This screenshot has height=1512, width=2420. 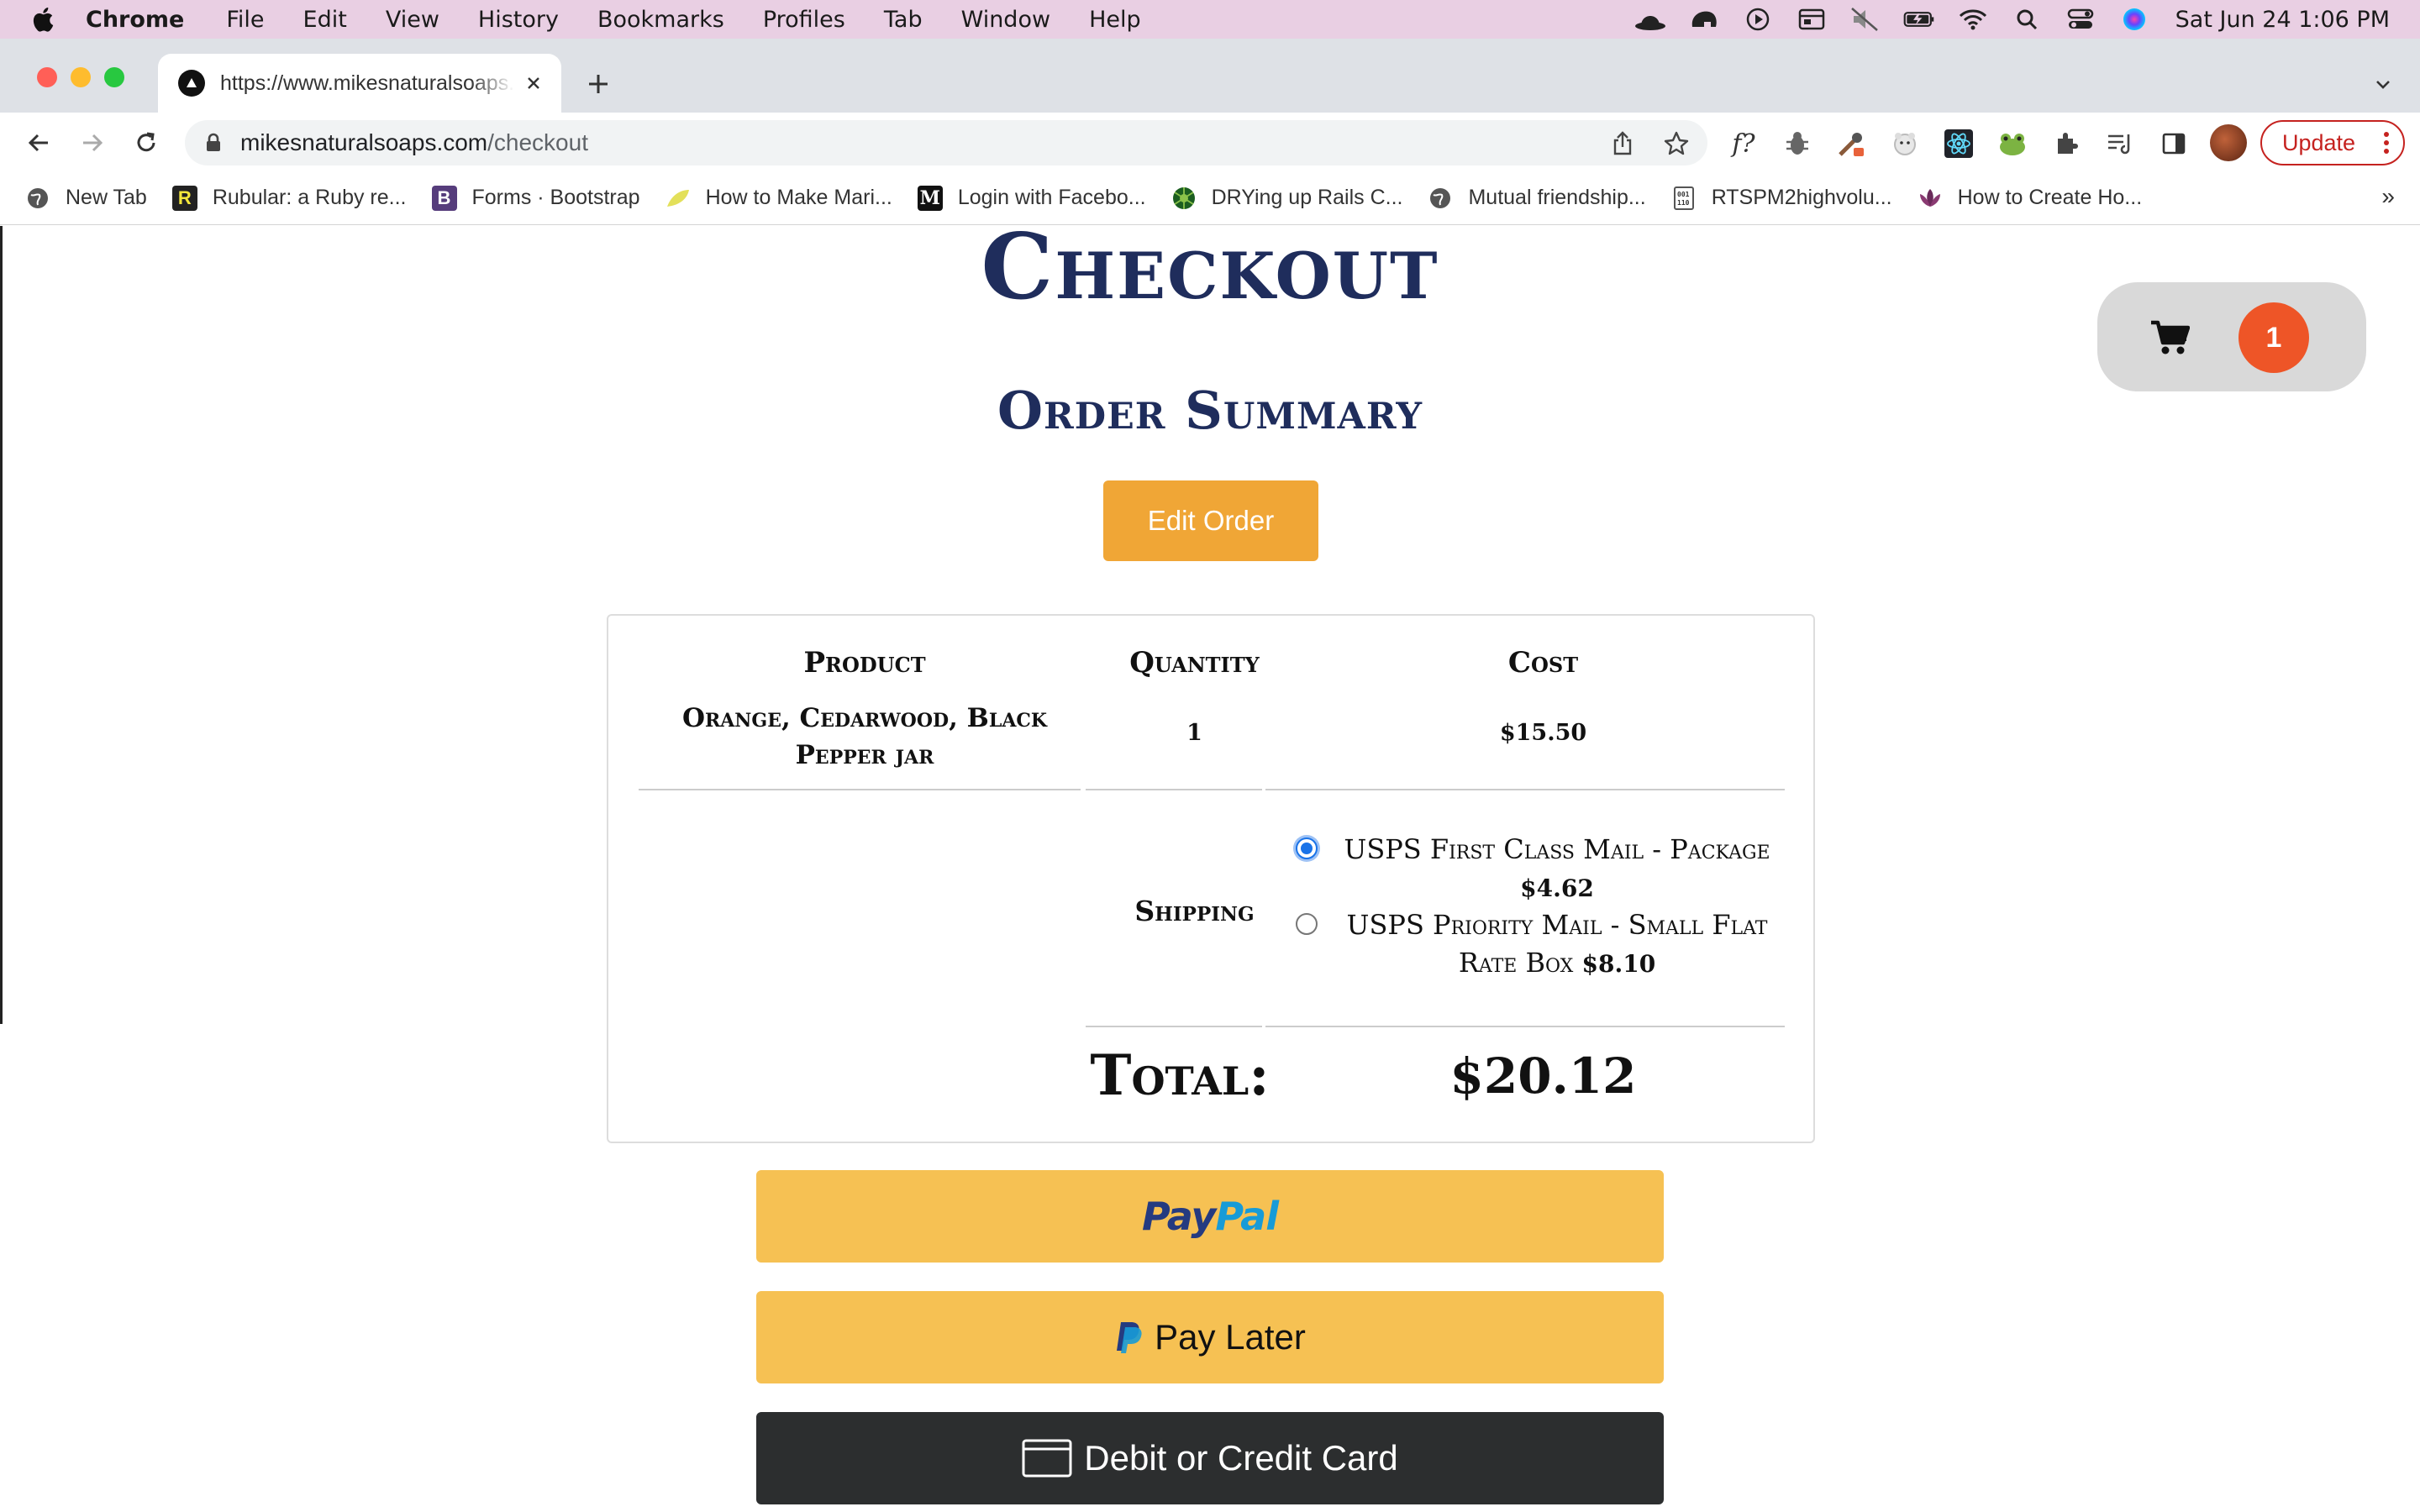 What do you see at coordinates (518, 20) in the screenshot?
I see `menu-history: History` at bounding box center [518, 20].